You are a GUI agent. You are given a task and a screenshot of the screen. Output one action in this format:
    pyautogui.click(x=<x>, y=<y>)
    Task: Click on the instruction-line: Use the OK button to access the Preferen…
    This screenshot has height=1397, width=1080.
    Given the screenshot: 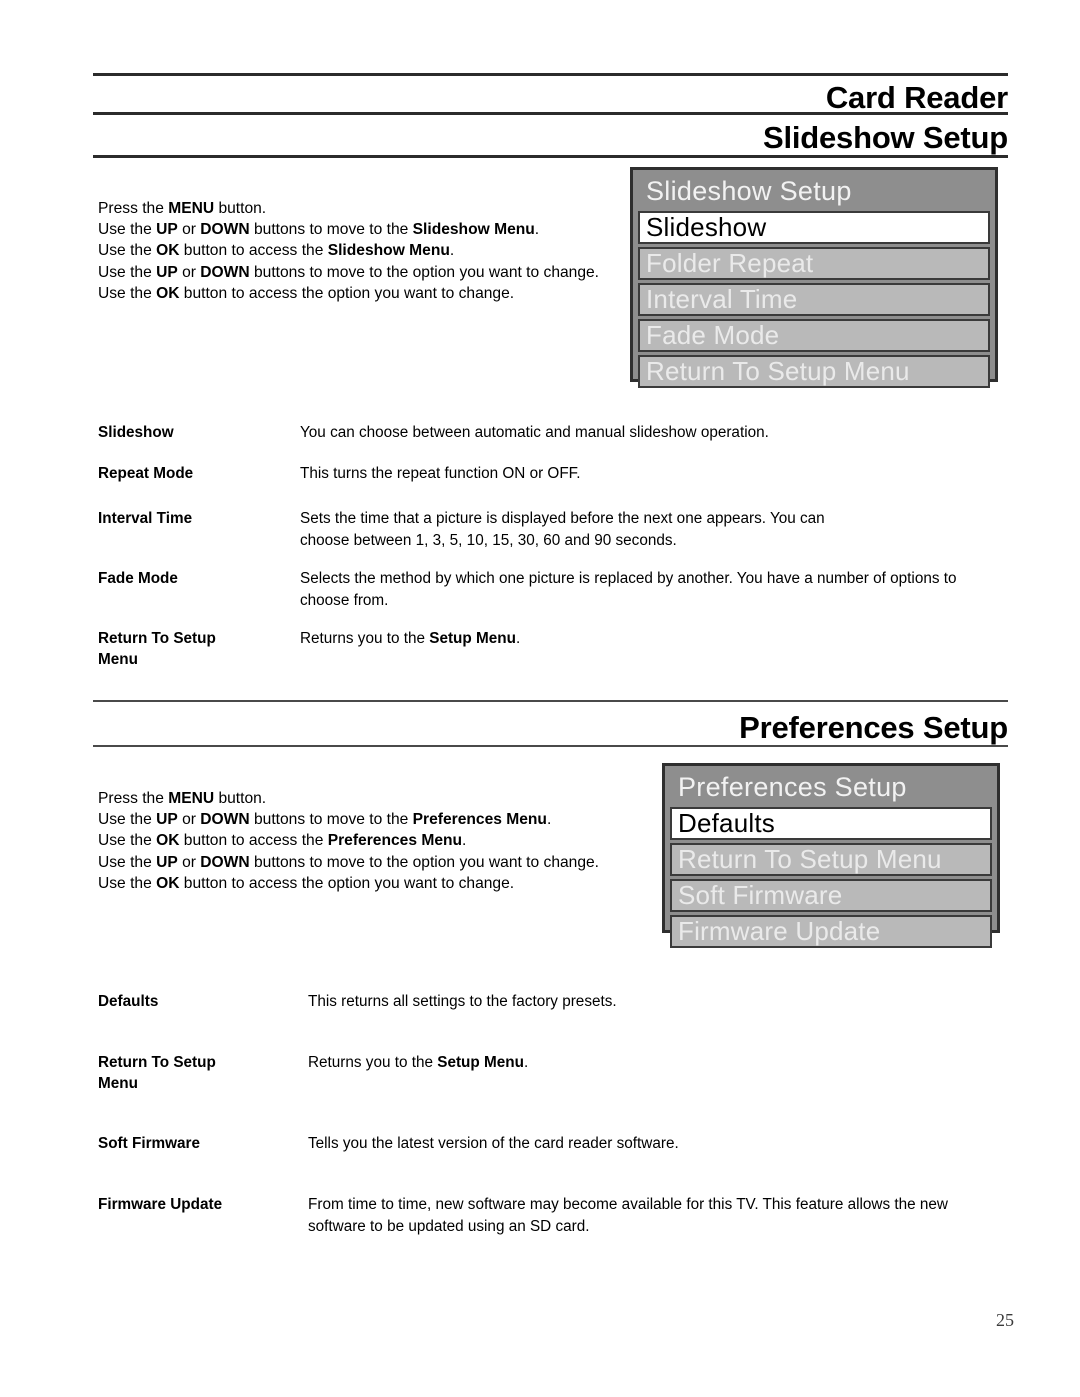 What is the action you would take?
    pyautogui.click(x=282, y=841)
    